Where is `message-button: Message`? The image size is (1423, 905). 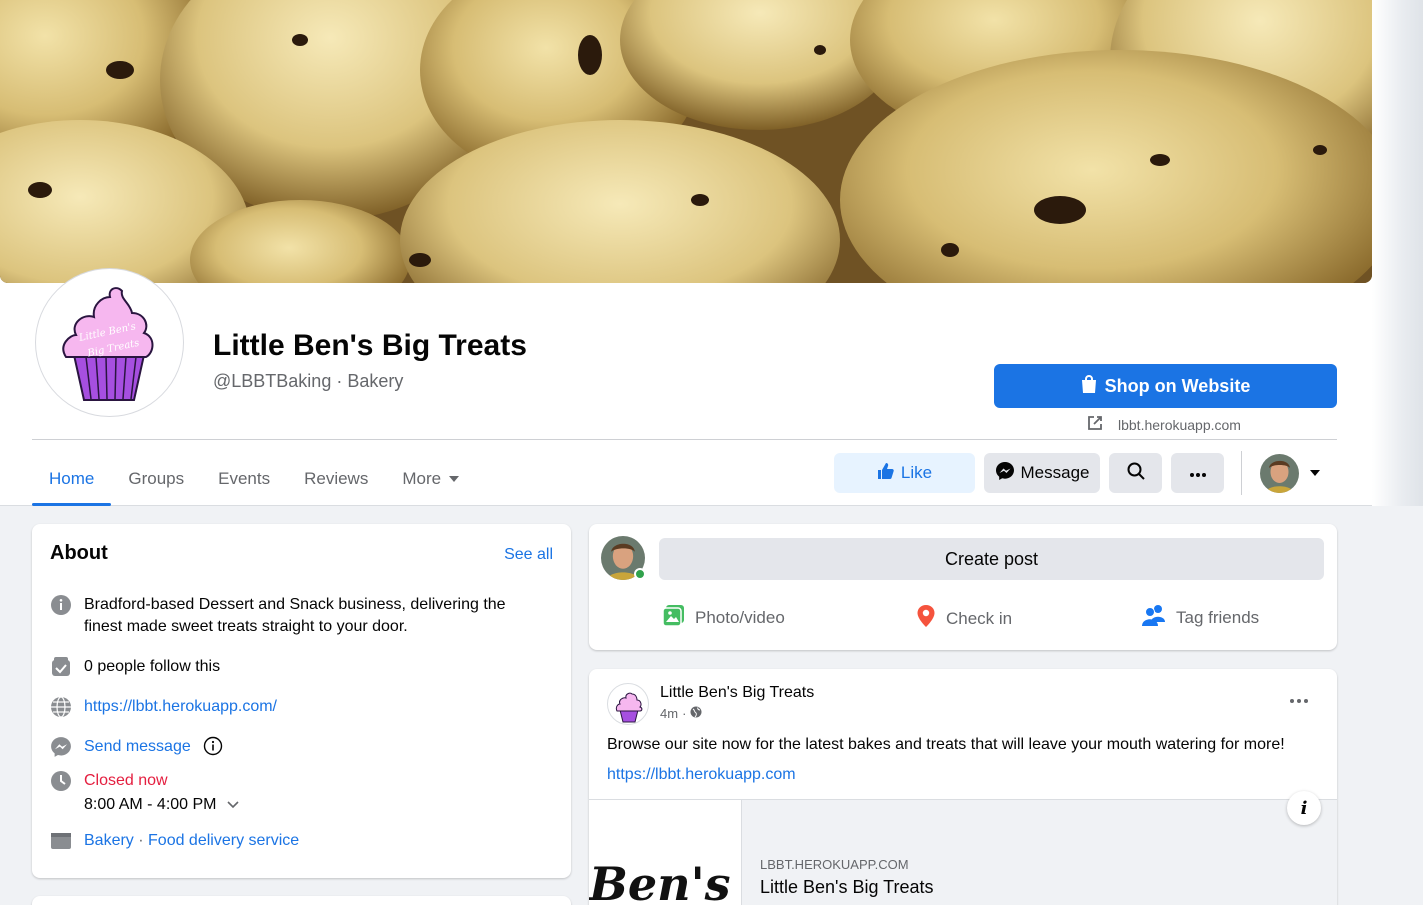
message-button: Message is located at coordinates (1042, 473).